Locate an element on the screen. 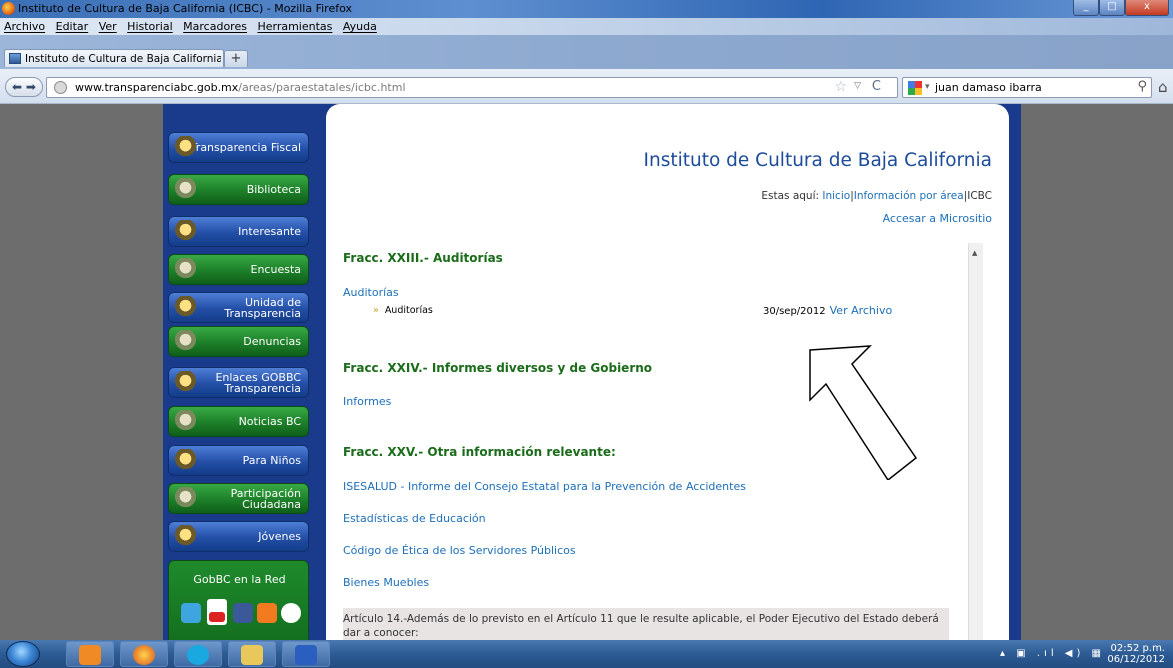 Image resolution: width=1173 pixels, height=668 pixels. social-title: GobBC en la Red is located at coordinates (239, 579).